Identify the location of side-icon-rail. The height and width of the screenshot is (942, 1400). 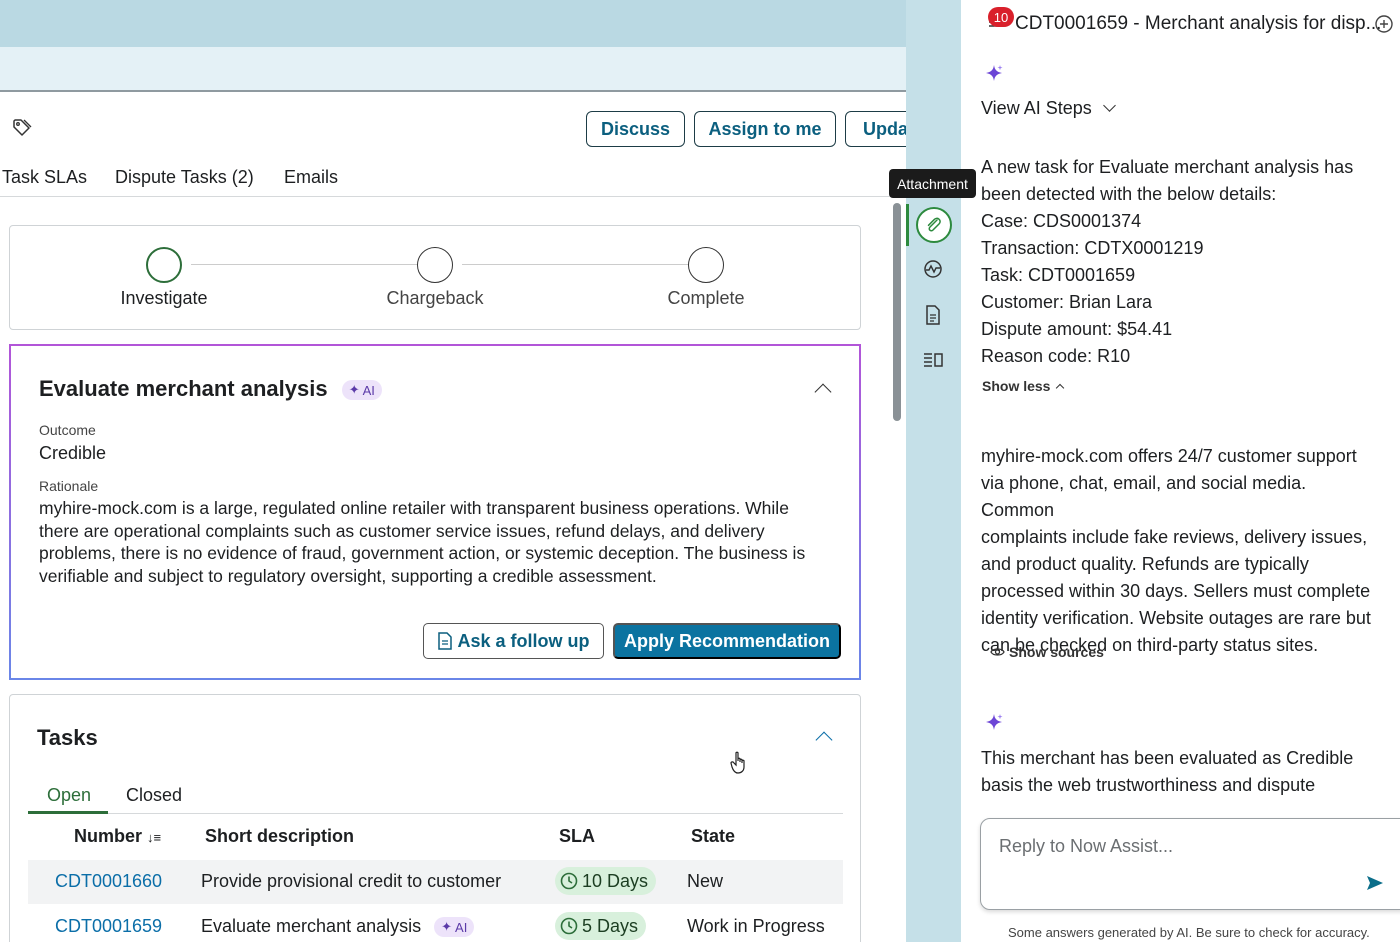
(933, 471).